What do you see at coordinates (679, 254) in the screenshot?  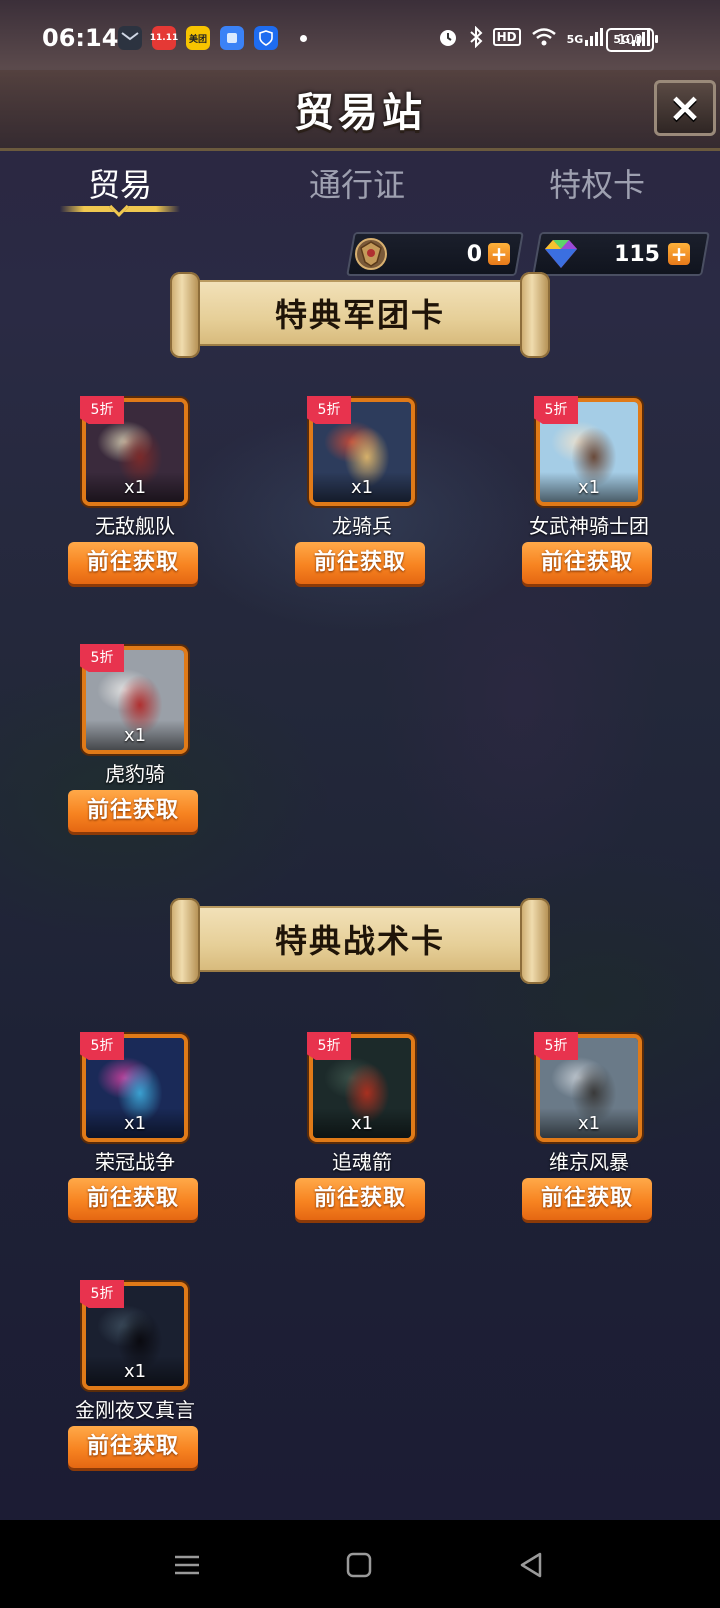 I see `add-diamond-button: +` at bounding box center [679, 254].